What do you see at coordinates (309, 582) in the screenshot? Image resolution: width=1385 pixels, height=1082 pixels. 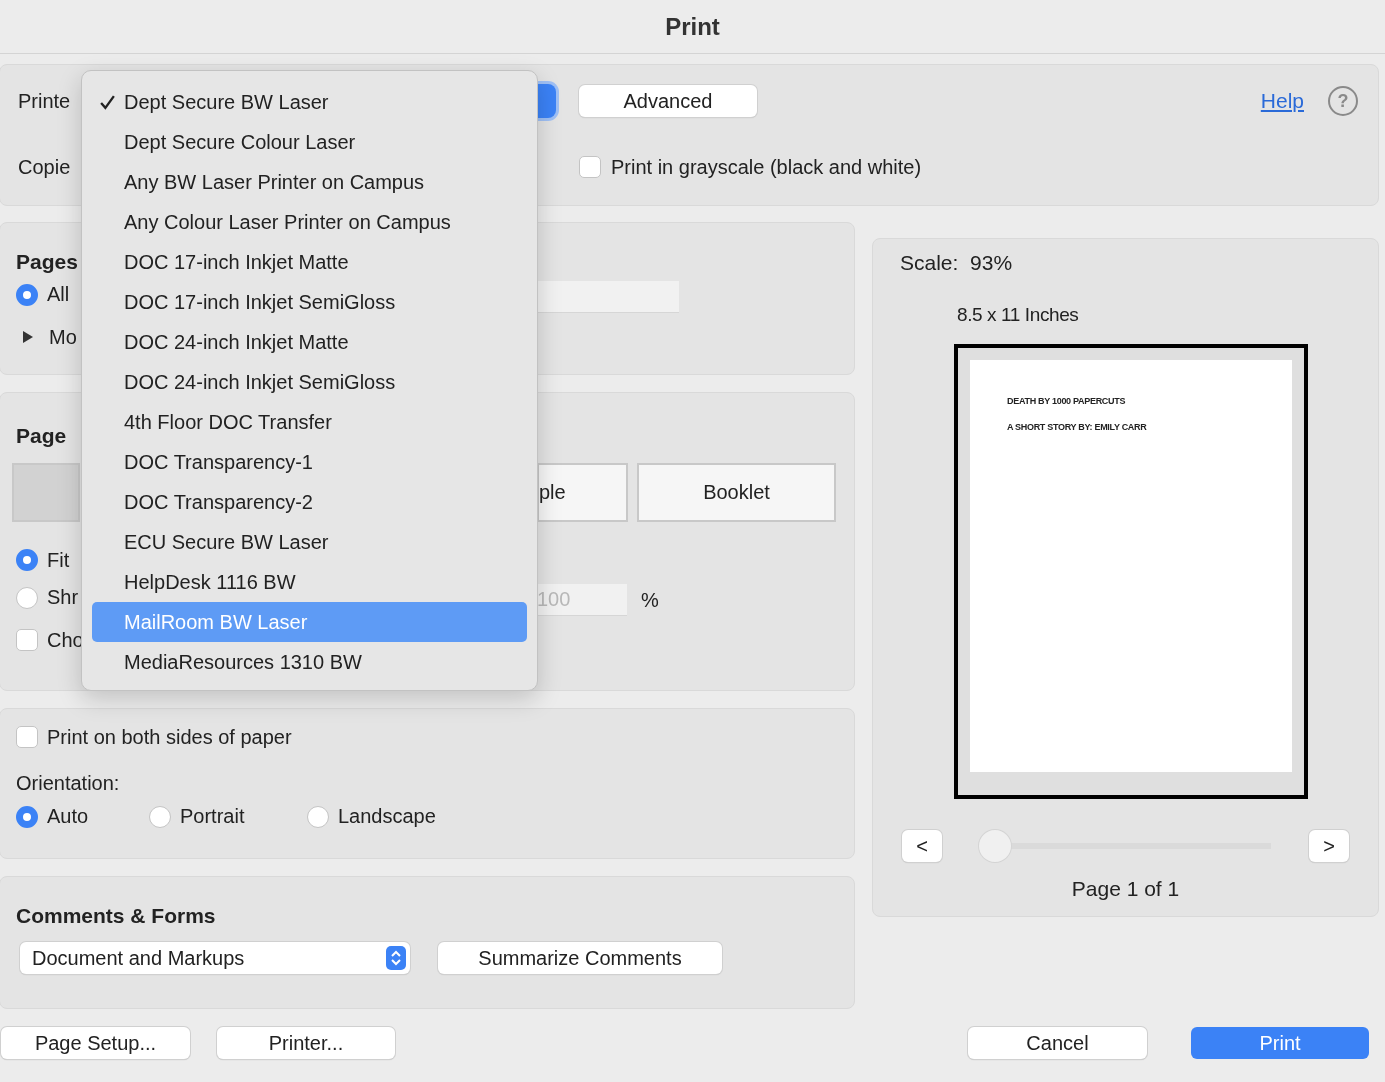 I see `printer-menu-item: HelpDesk 1116 BW` at bounding box center [309, 582].